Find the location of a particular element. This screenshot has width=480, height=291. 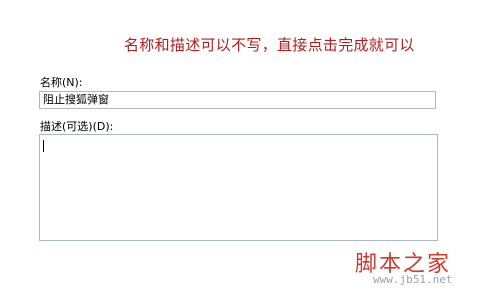

name-field-label: 名称(N): is located at coordinates (61, 82).